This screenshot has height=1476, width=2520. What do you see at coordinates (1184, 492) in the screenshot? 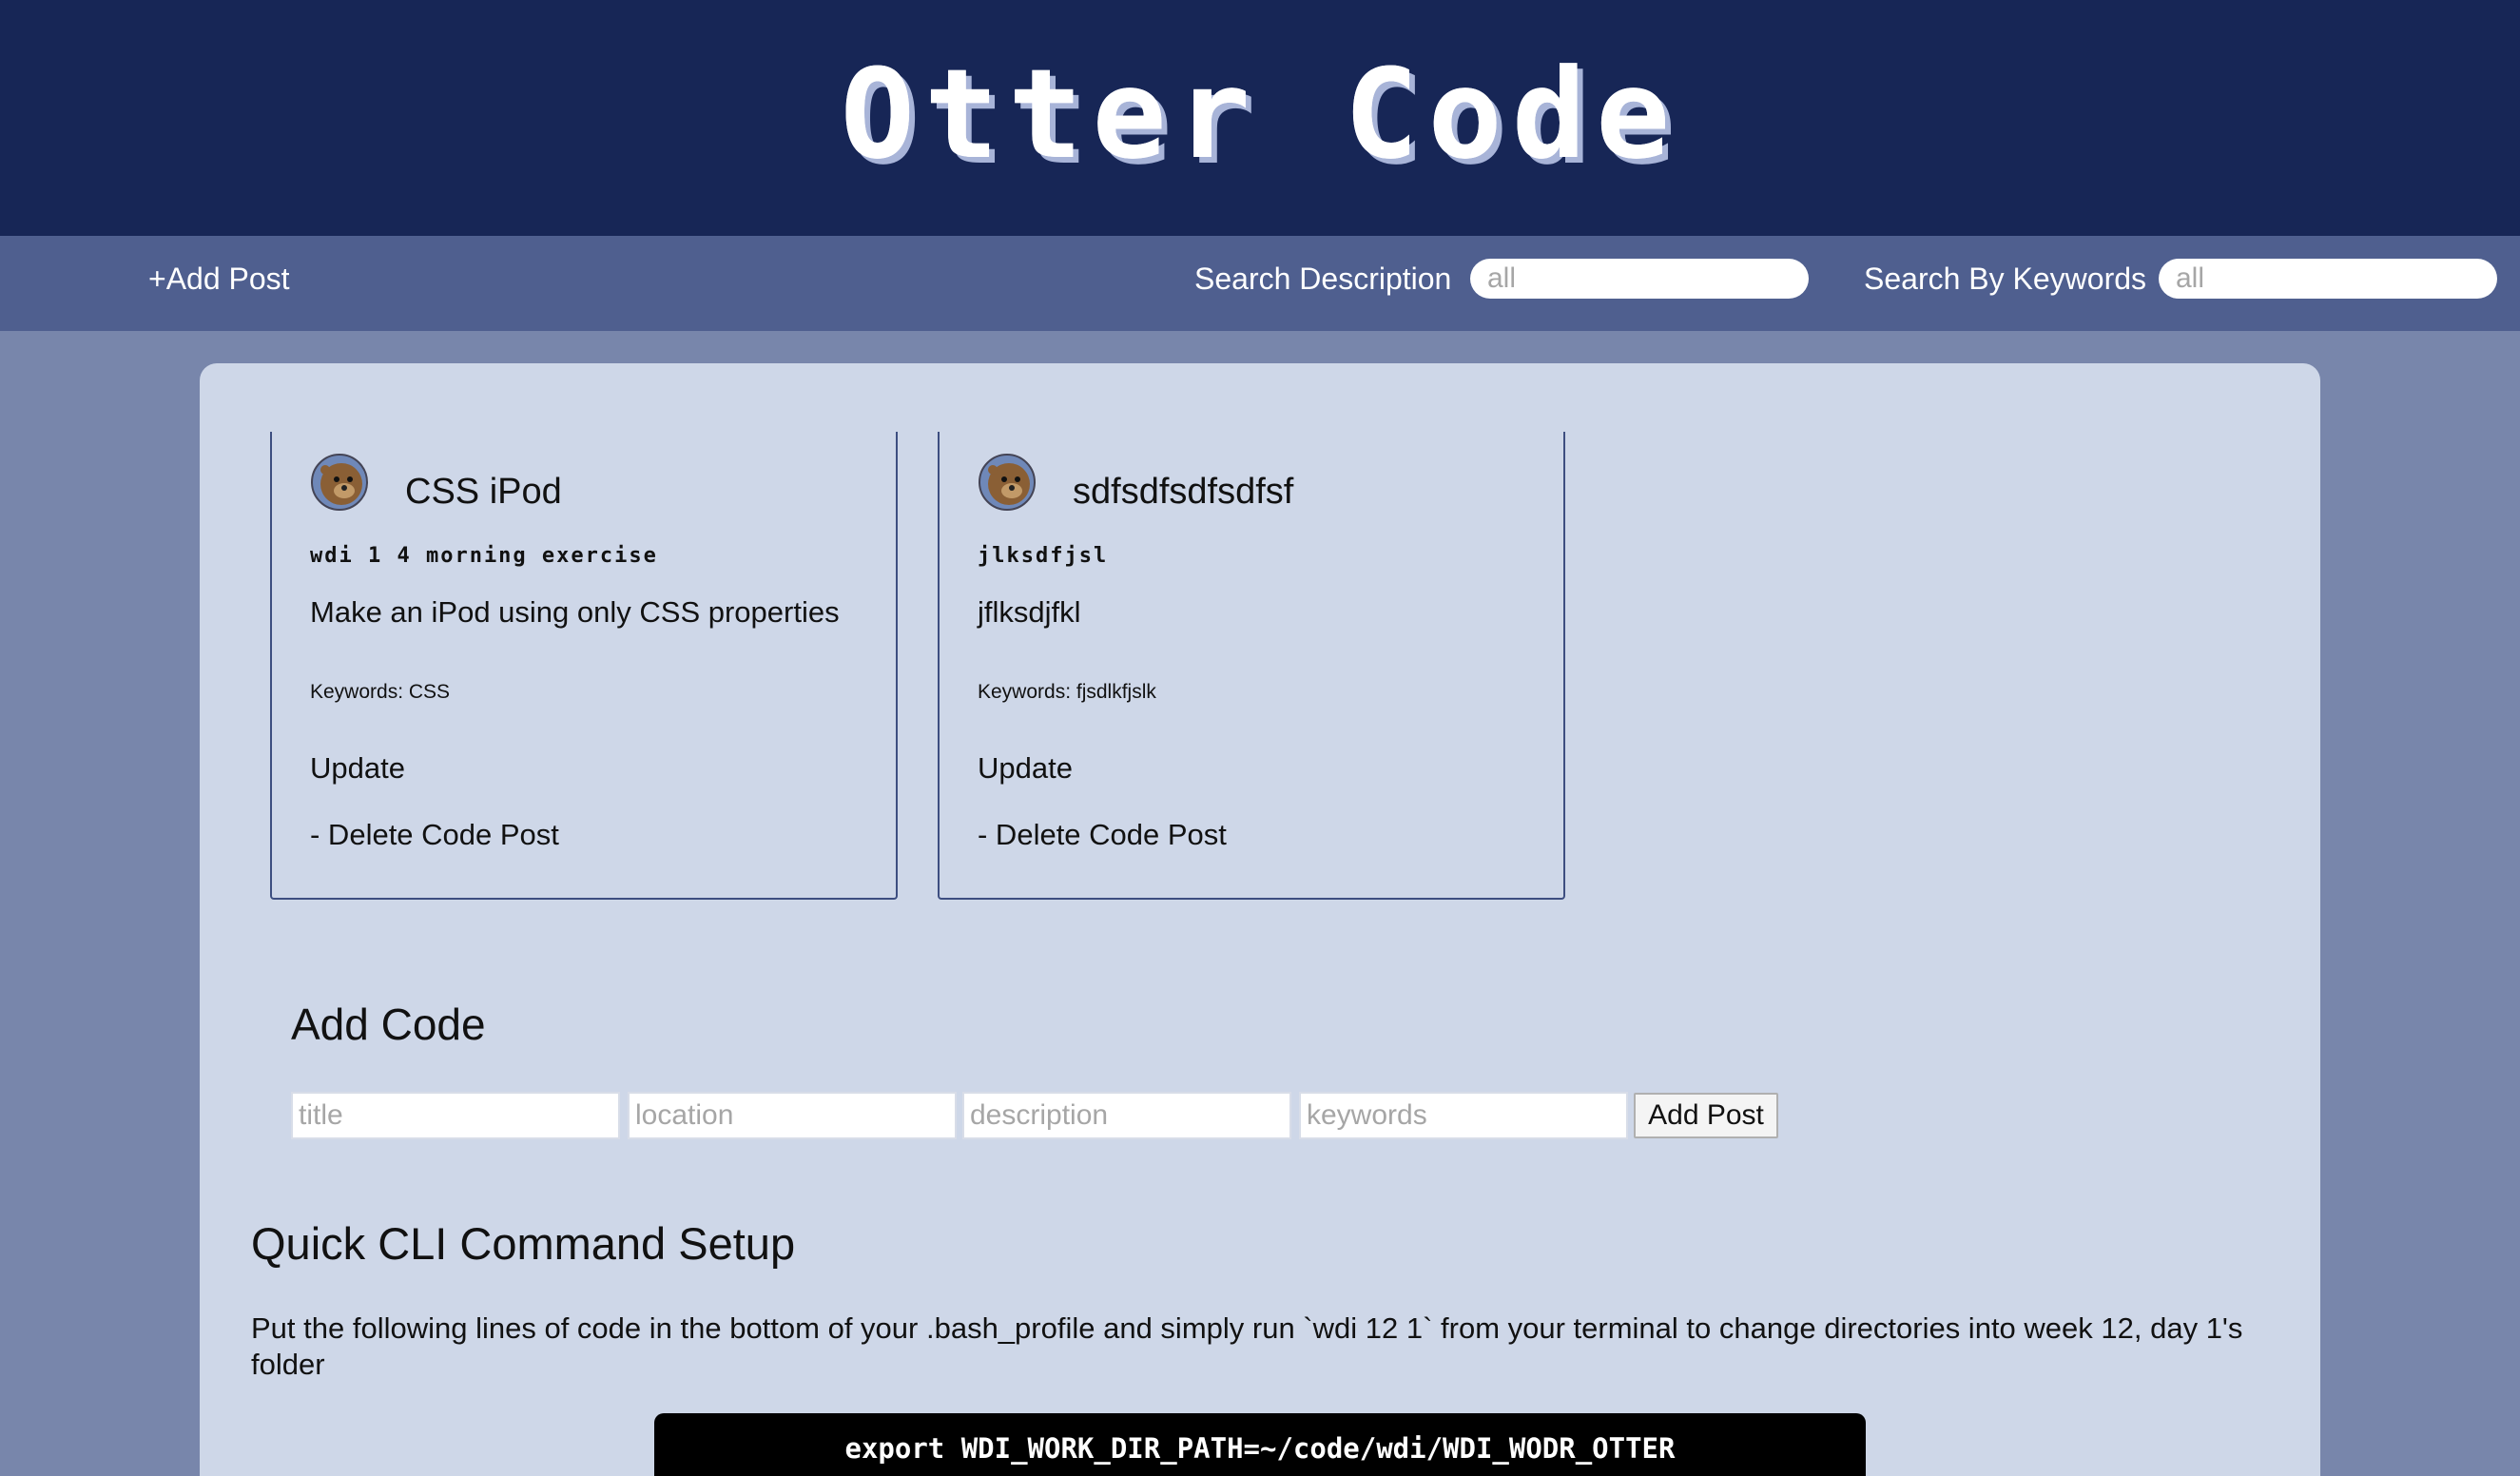
I see `post-title: sdfsdfsdfsdfsf` at bounding box center [1184, 492].